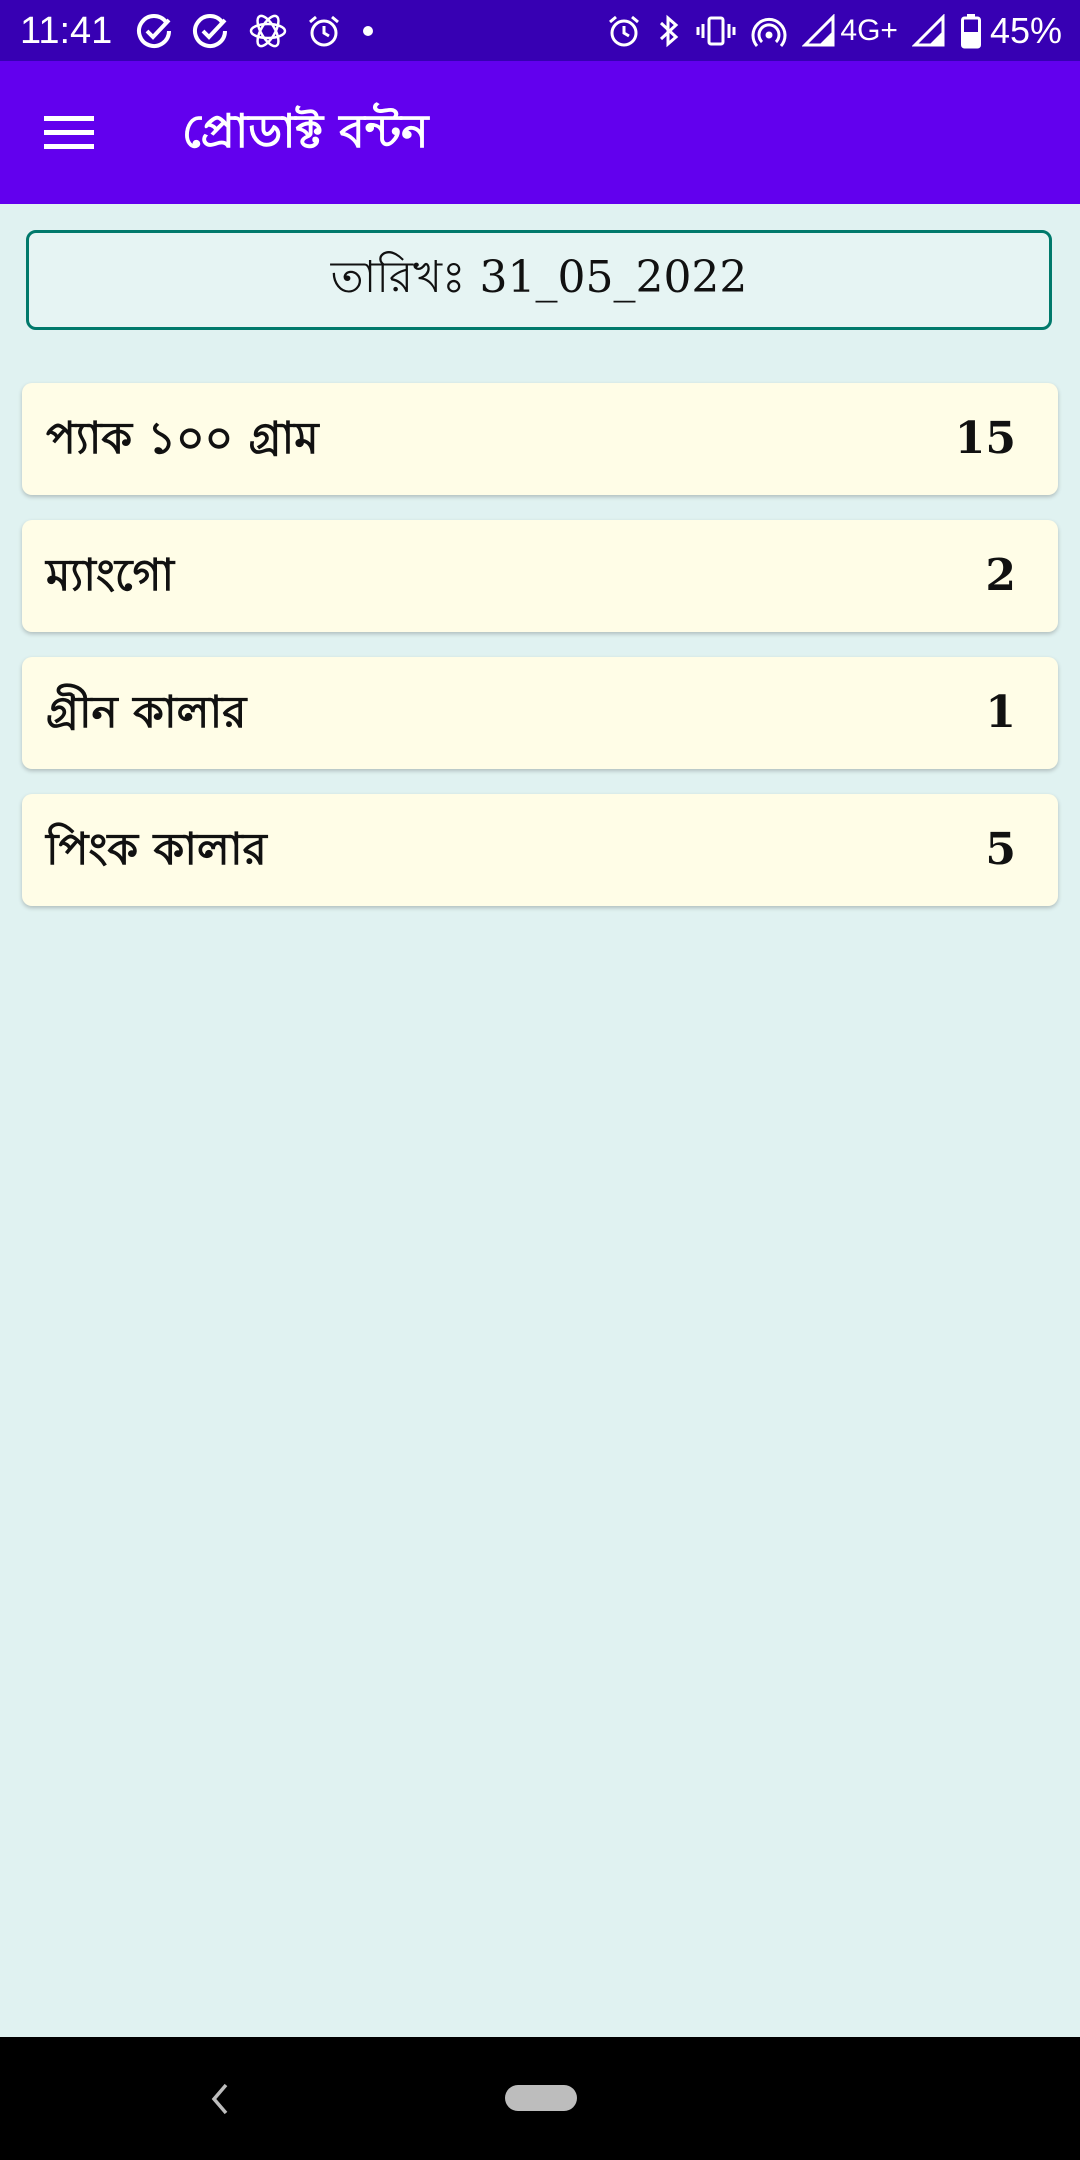 The width and height of the screenshot is (1080, 2160). I want to click on list-item: পিংক কালার 5, so click(540, 850).